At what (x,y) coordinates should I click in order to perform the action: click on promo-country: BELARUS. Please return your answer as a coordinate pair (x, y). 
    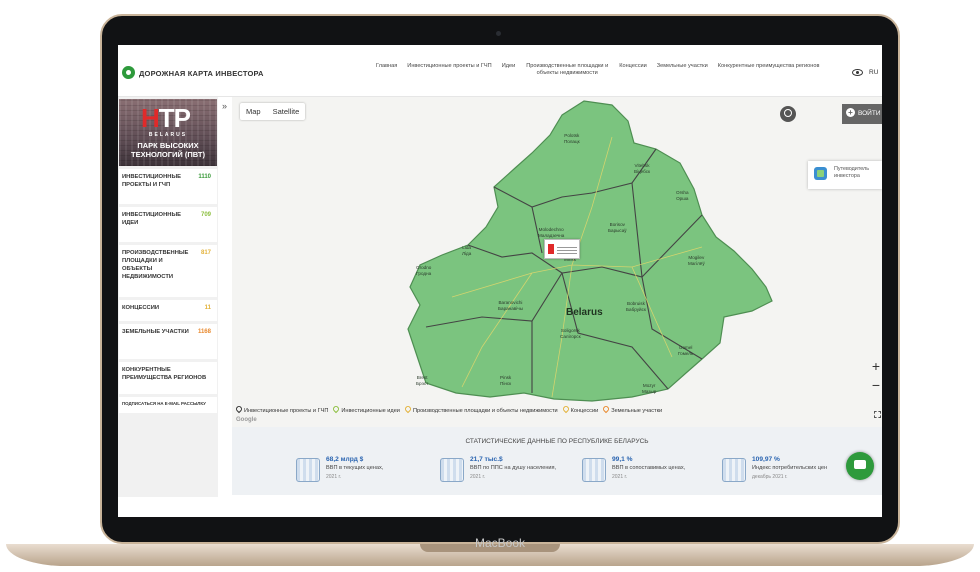
    Looking at the image, I should click on (168, 135).